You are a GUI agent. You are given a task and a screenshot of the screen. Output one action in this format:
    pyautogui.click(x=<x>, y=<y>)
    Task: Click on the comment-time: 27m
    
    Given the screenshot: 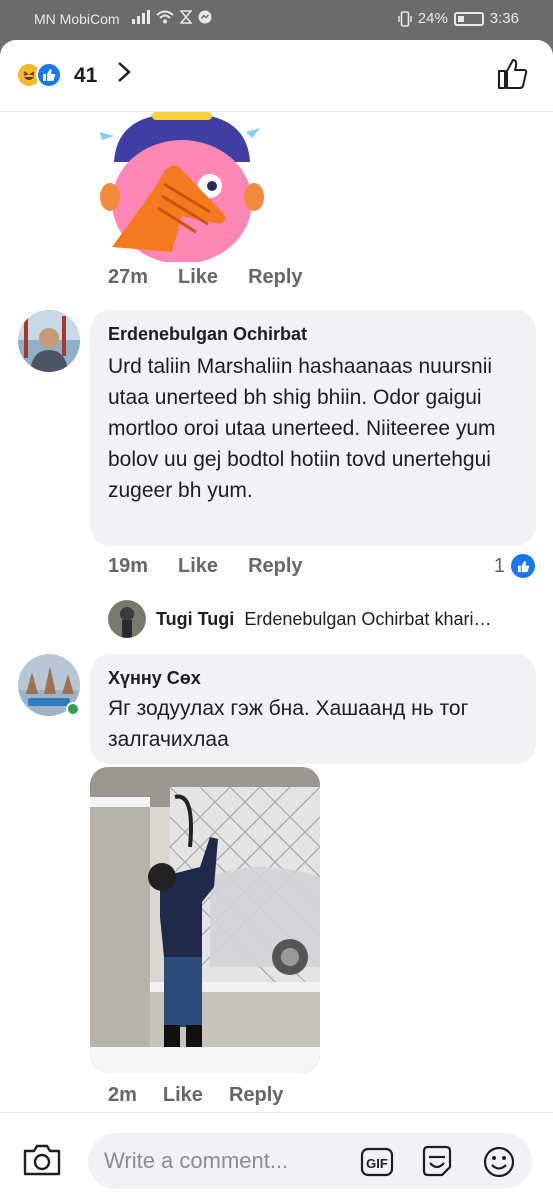 What is the action you would take?
    pyautogui.click(x=128, y=277)
    